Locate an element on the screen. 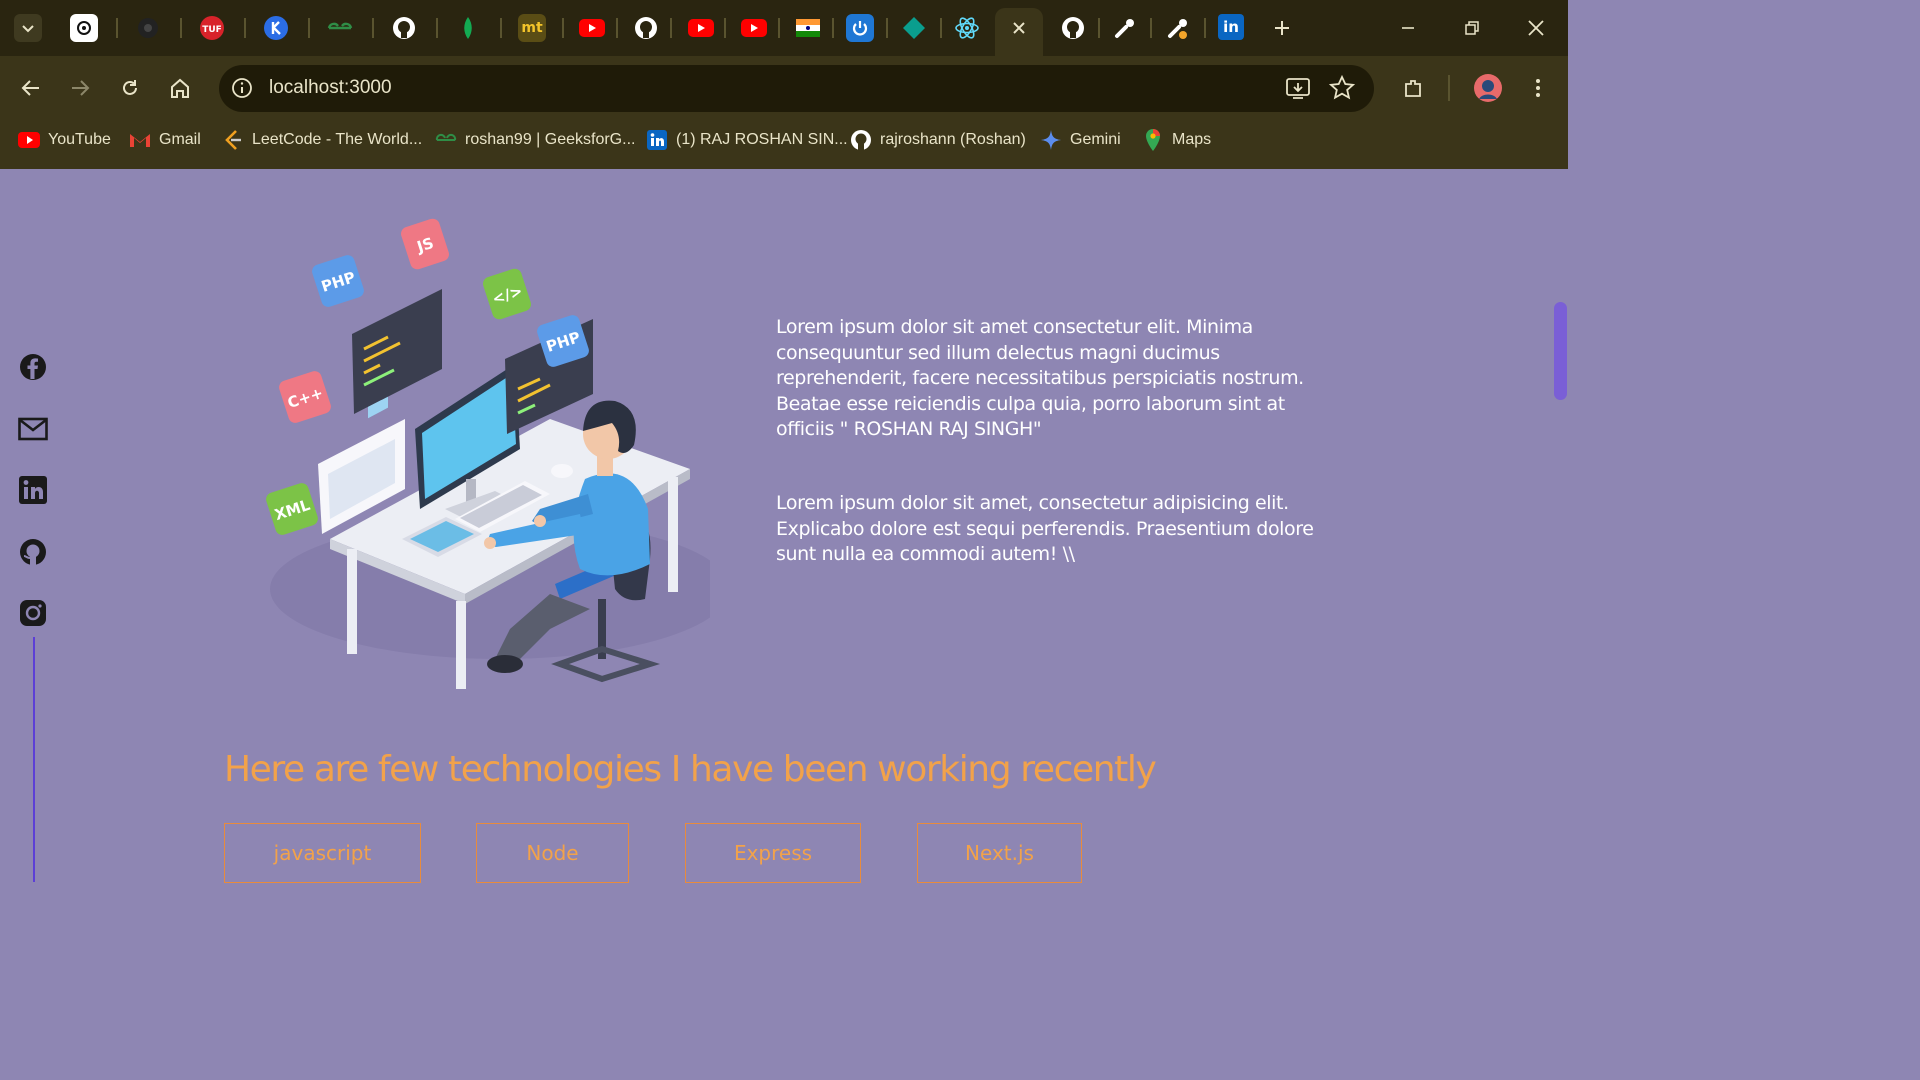 This screenshot has height=1080, width=1920. url-text: localhost:3000 is located at coordinates (330, 88).